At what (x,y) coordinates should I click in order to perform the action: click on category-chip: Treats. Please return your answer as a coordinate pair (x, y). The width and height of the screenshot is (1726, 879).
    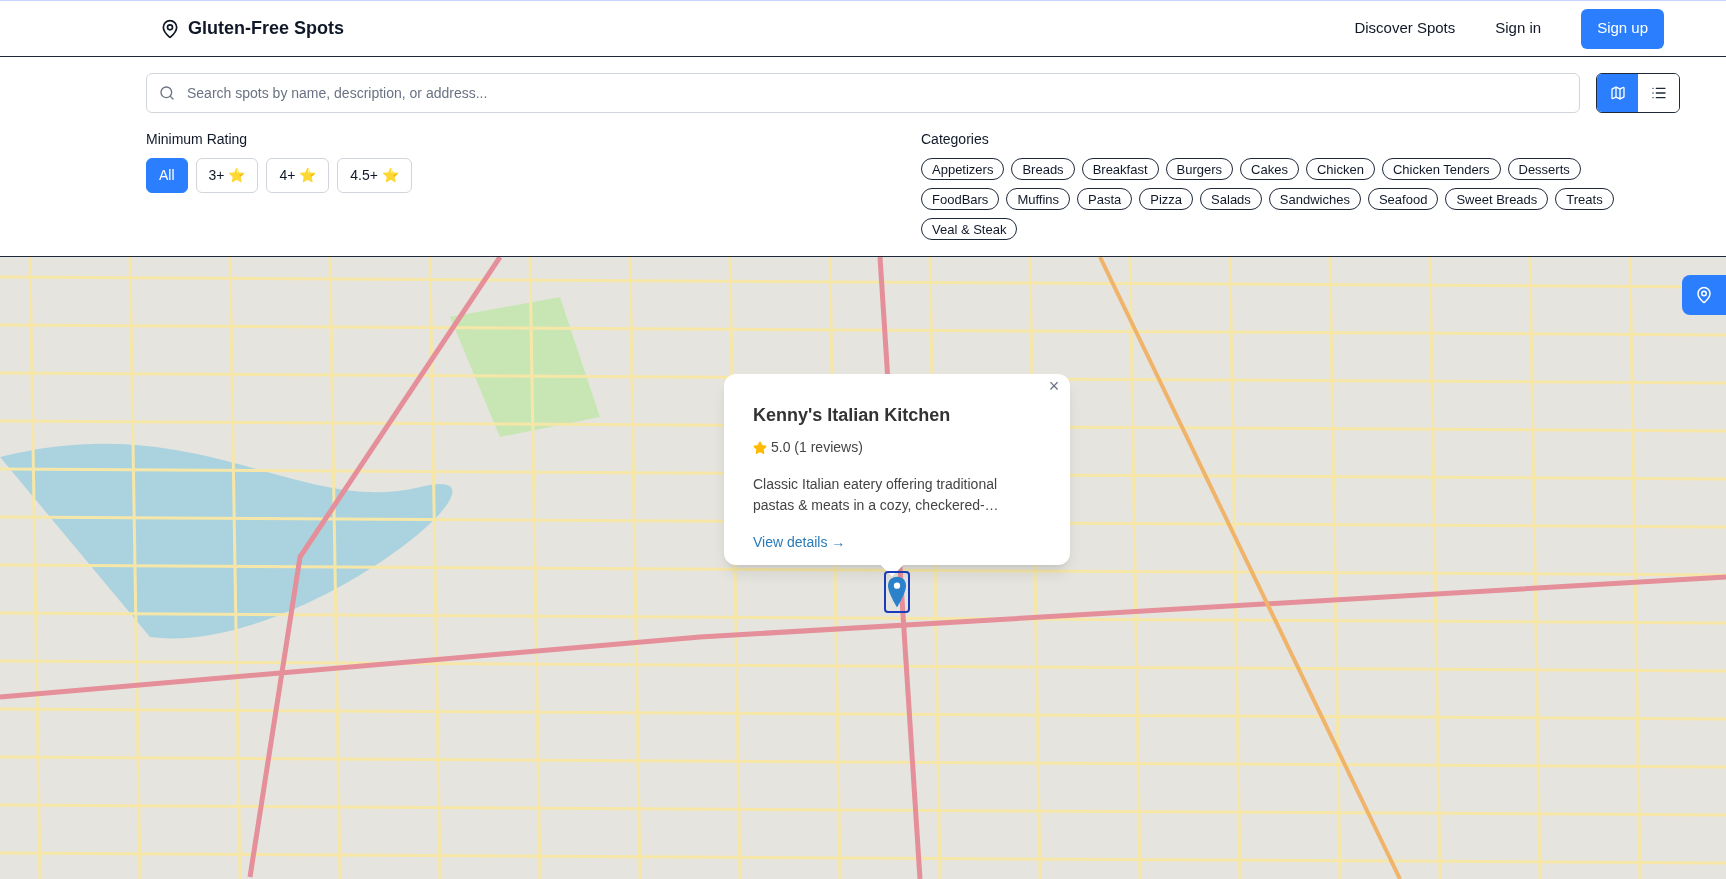
    Looking at the image, I should click on (1584, 199).